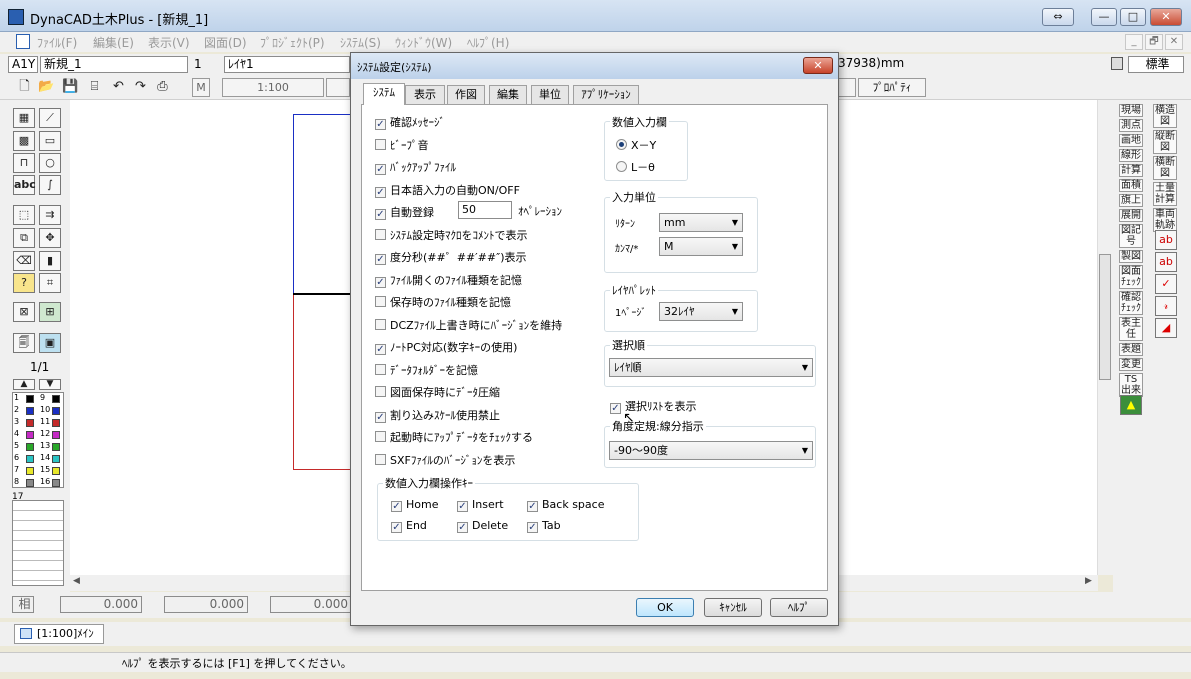  What do you see at coordinates (799, 607) in the screenshot?
I see `help-button: ﾍﾙﾌﾟ` at bounding box center [799, 607].